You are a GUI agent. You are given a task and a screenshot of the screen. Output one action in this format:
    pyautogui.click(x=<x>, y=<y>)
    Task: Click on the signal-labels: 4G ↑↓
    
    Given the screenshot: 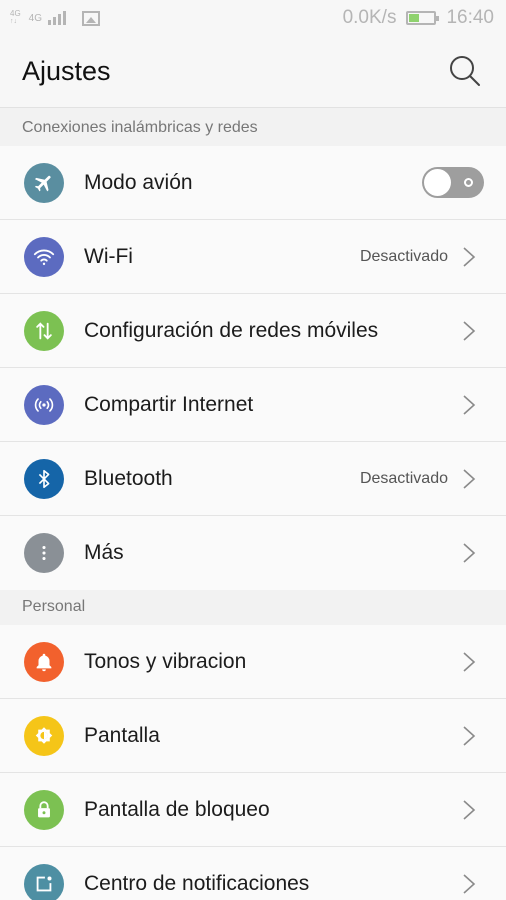 What is the action you would take?
    pyautogui.click(x=15, y=17)
    